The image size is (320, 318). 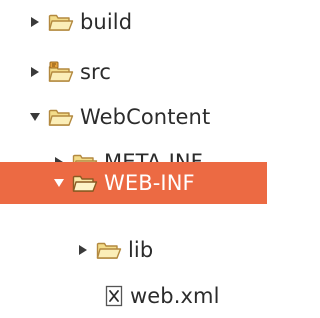 What do you see at coordinates (95, 72) in the screenshot?
I see `tree-item-label: src` at bounding box center [95, 72].